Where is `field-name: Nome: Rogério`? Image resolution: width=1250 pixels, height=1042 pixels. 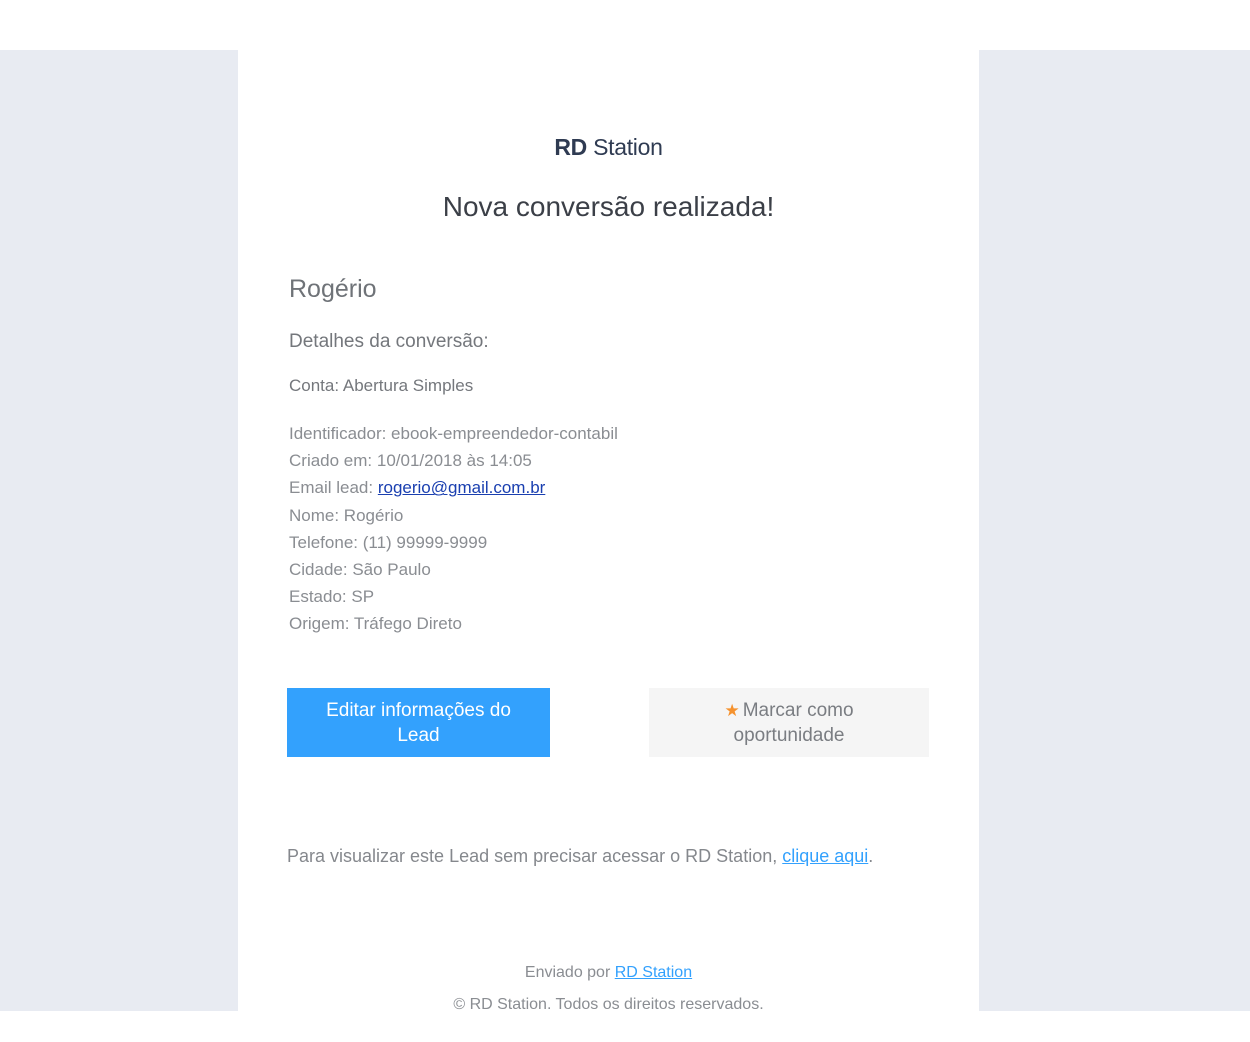 field-name: Nome: Rogério is located at coordinates (346, 515).